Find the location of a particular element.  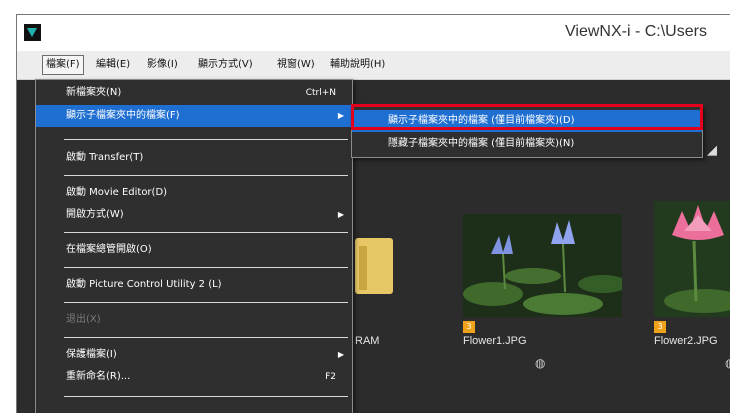

thumbnail-caption: Flower2.JPG is located at coordinates (686, 341).